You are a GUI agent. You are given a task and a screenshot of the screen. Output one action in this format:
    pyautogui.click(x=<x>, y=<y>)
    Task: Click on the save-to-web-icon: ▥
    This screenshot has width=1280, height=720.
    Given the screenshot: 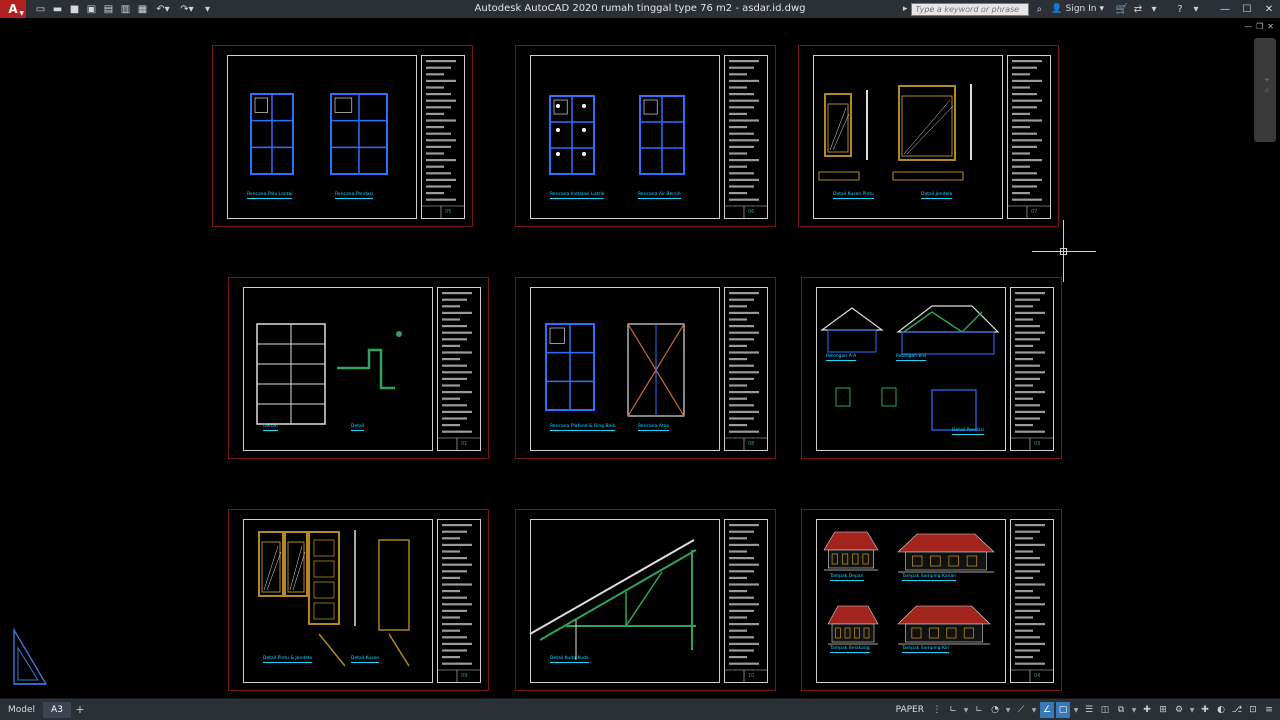 What is the action you would take?
    pyautogui.click(x=125, y=9)
    